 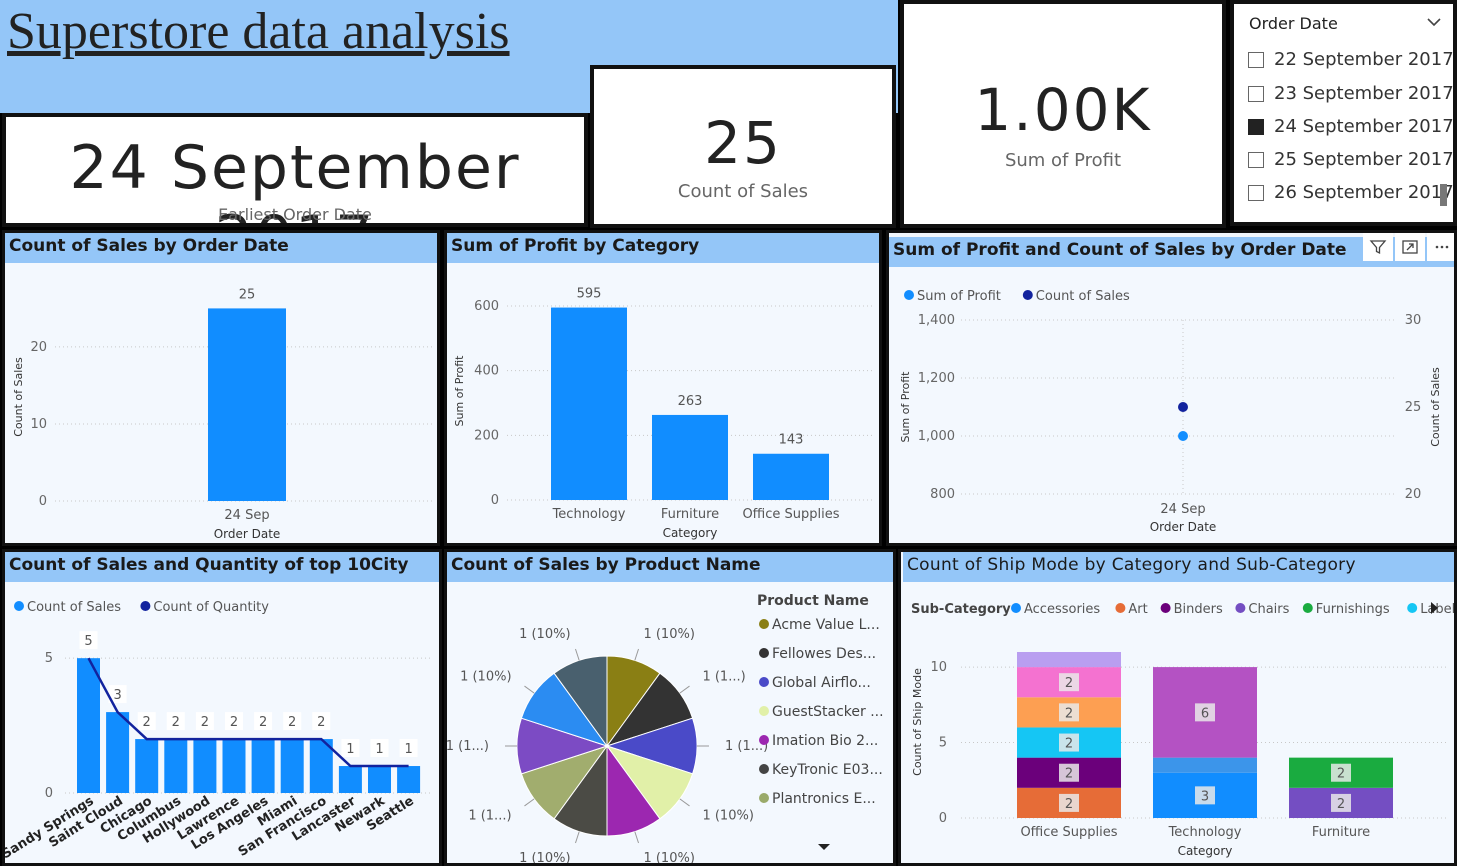 What do you see at coordinates (1378, 247) in the screenshot?
I see `filter-icon` at bounding box center [1378, 247].